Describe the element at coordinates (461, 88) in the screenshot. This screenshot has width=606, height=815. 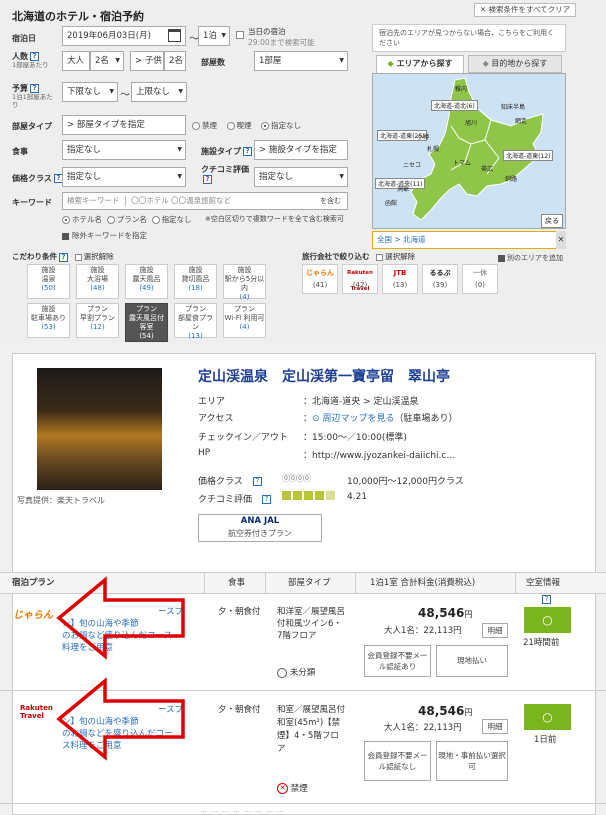
I see `map-region-0: 稚内` at that location.